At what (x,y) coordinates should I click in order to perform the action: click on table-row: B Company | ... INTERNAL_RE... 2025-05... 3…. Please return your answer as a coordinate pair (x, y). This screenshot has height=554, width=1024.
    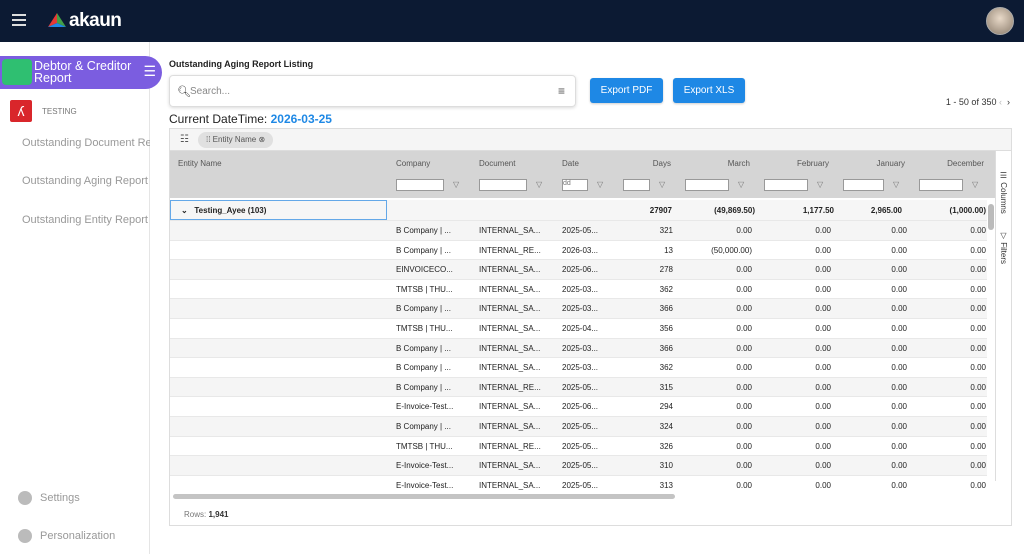
    Looking at the image, I should click on (578, 386).